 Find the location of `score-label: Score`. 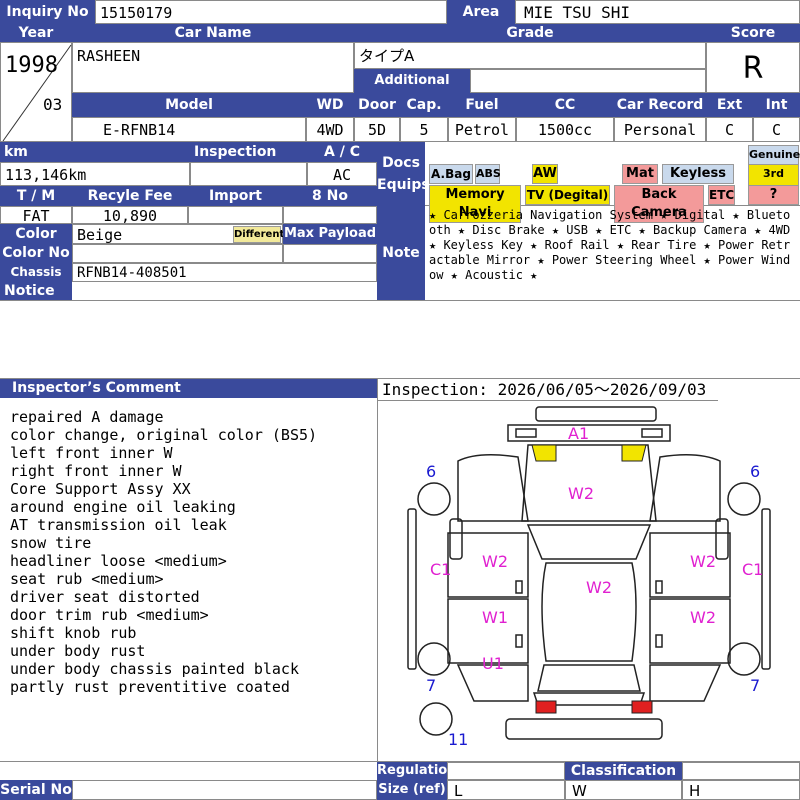

score-label: Score is located at coordinates (753, 33).